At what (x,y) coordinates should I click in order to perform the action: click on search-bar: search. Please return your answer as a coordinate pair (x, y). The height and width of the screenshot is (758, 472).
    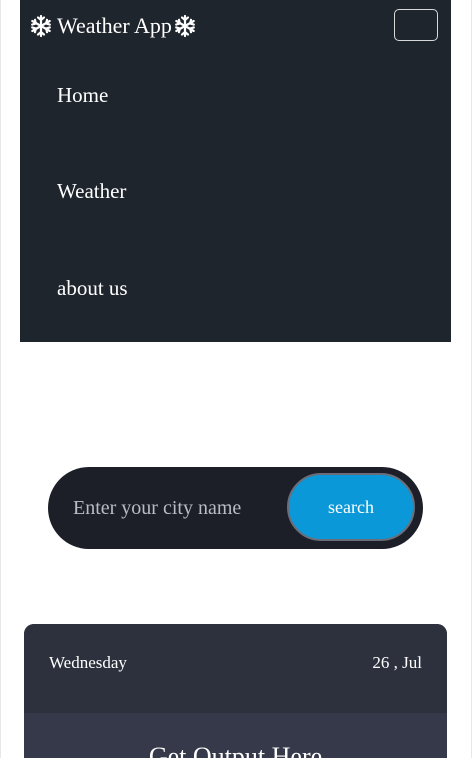
    Looking at the image, I should click on (235, 508).